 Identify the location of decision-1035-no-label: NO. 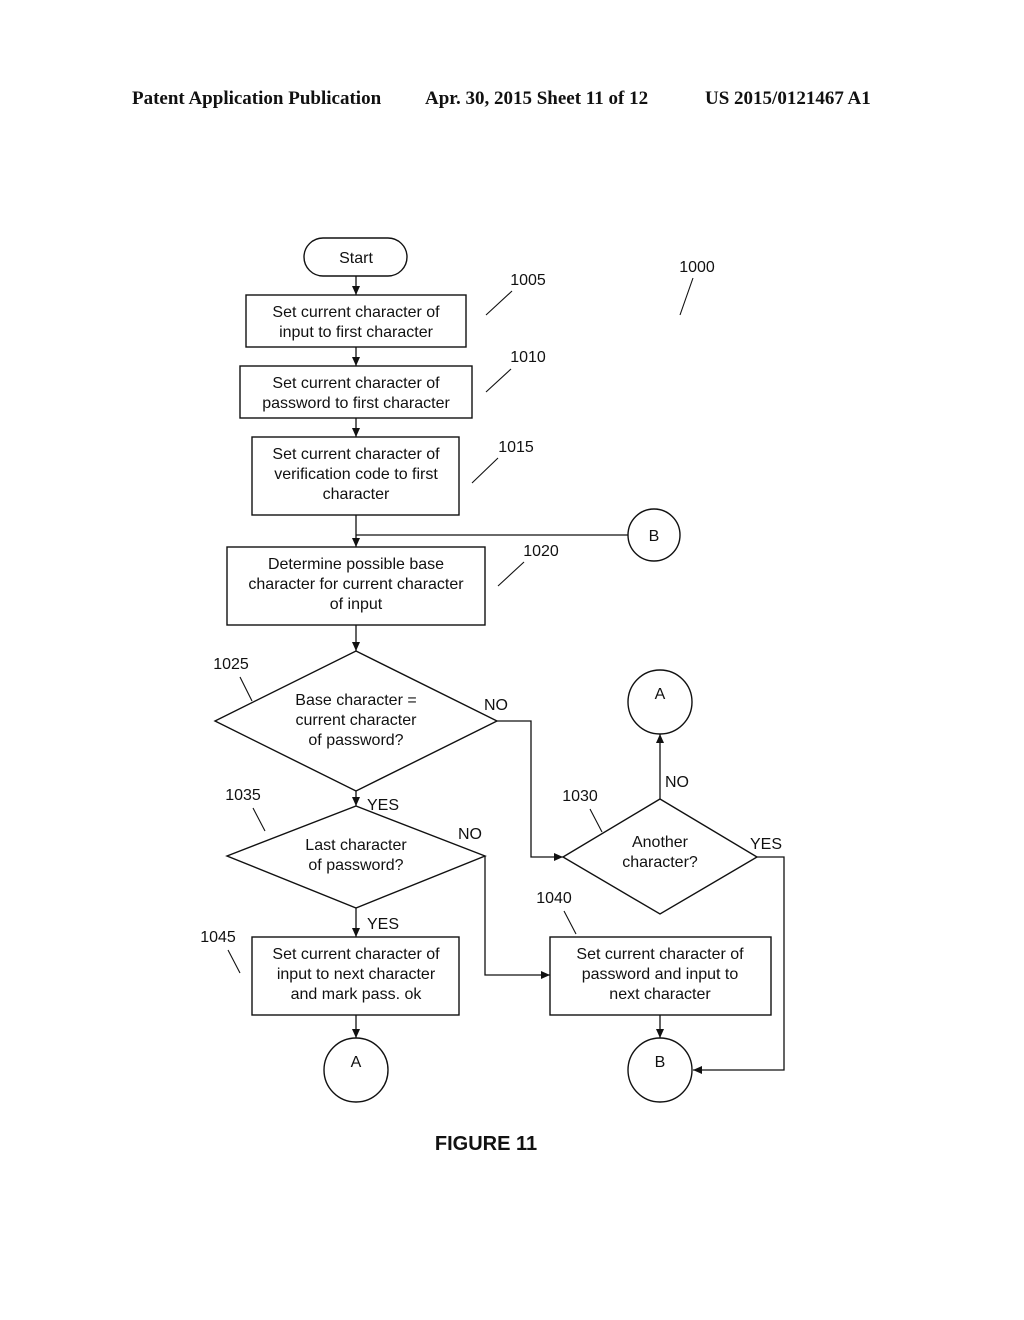
(470, 834).